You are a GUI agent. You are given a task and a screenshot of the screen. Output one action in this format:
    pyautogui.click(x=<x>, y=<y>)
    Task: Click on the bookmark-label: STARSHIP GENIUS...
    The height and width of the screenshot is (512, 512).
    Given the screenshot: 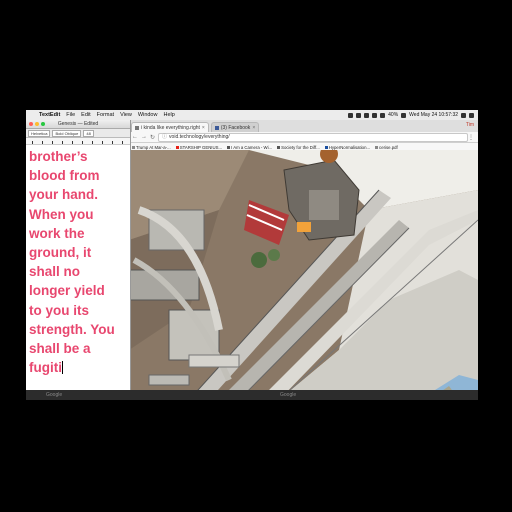 What is the action you would take?
    pyautogui.click(x=201, y=147)
    